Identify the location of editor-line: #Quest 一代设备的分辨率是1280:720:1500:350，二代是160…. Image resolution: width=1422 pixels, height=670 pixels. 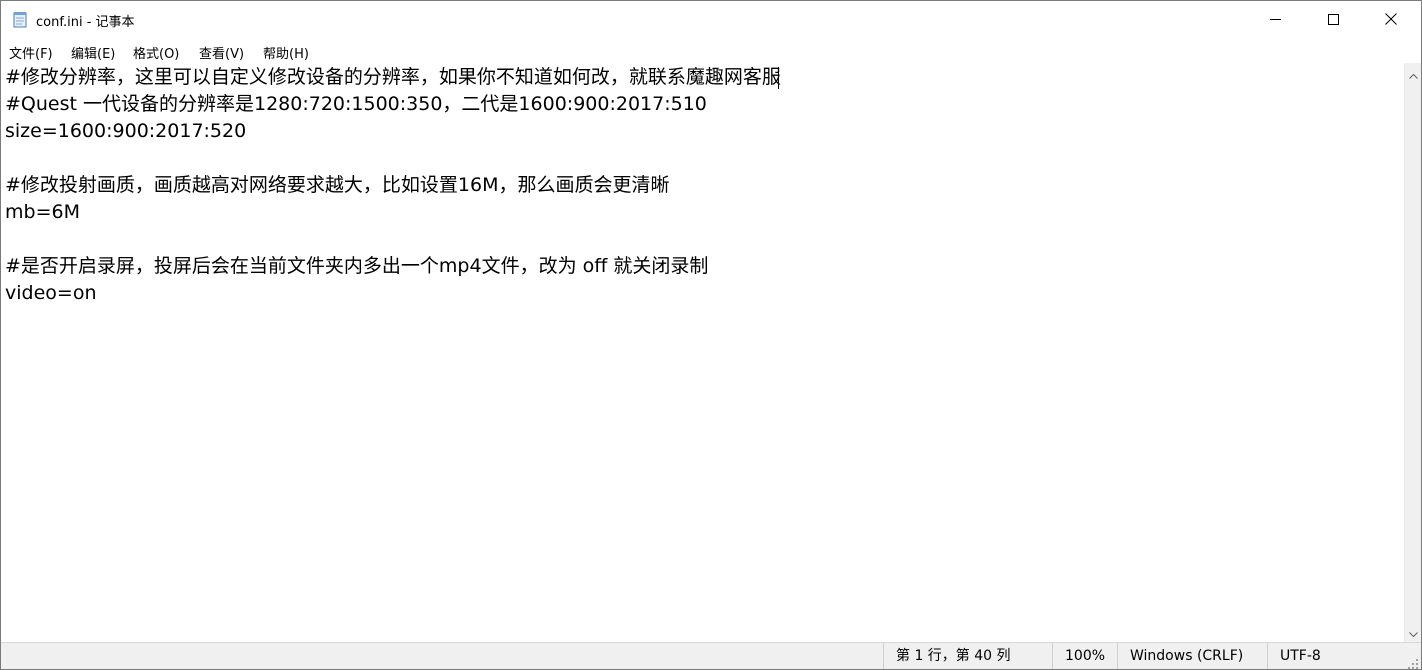
(356, 104).